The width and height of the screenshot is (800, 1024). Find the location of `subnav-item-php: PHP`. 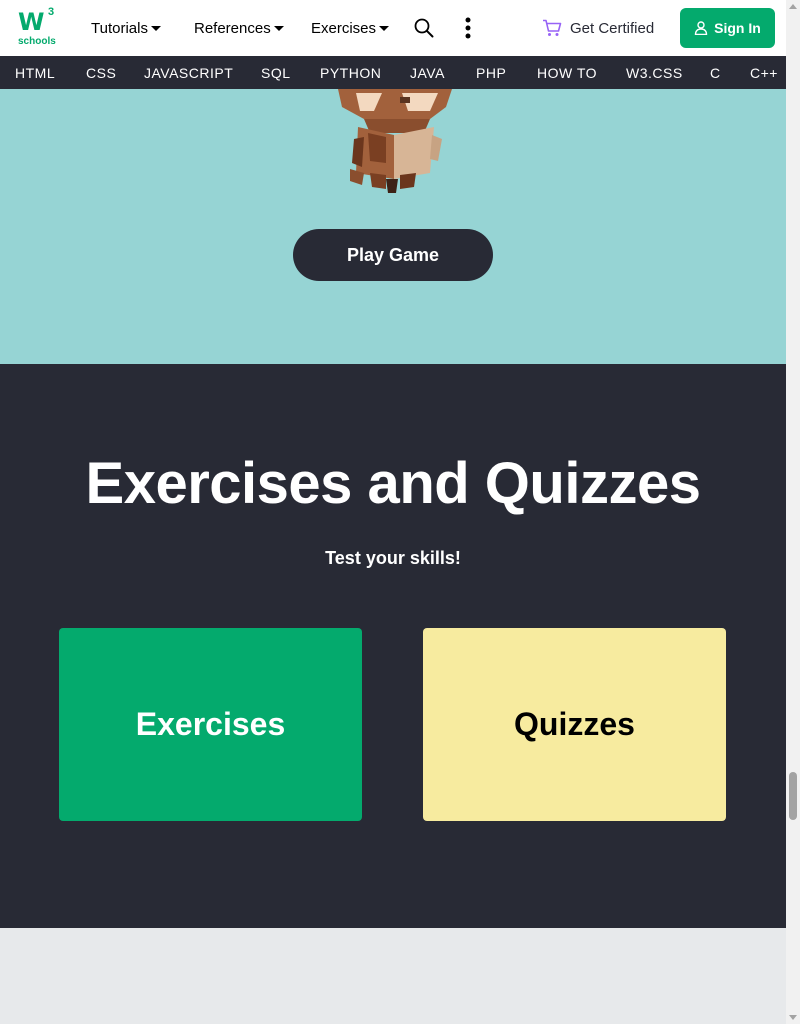

subnav-item-php: PHP is located at coordinates (491, 72).